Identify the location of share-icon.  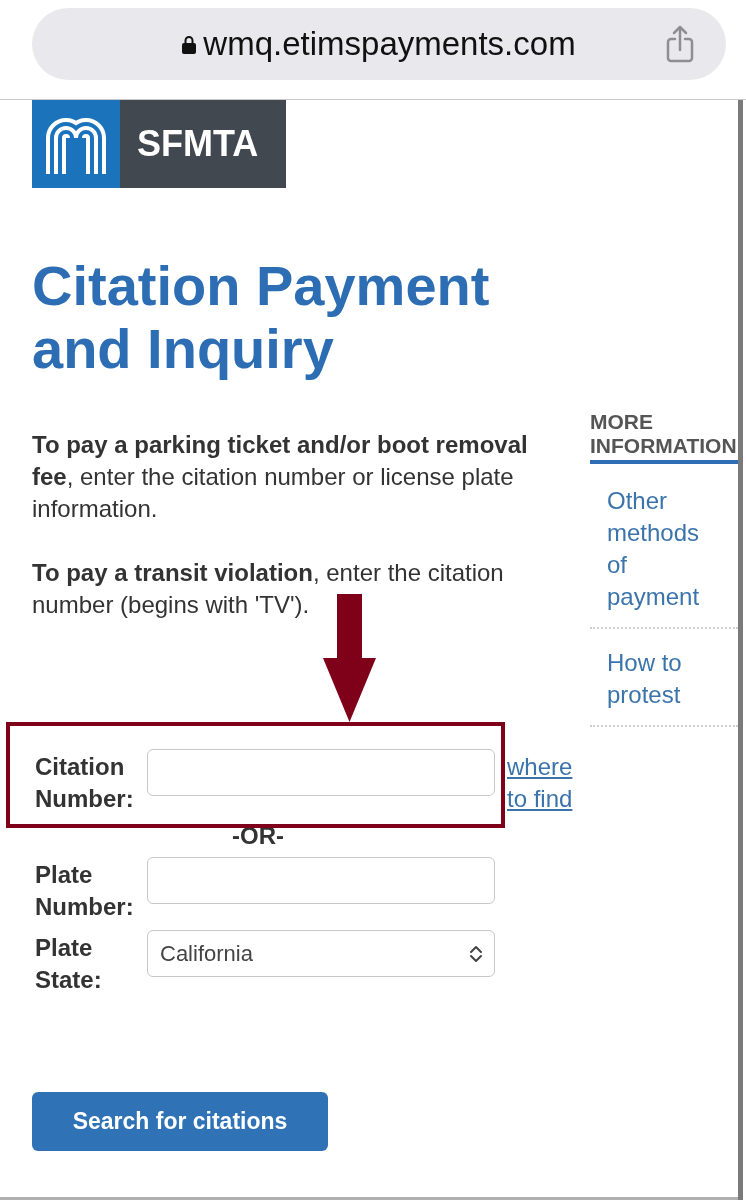
(680, 44).